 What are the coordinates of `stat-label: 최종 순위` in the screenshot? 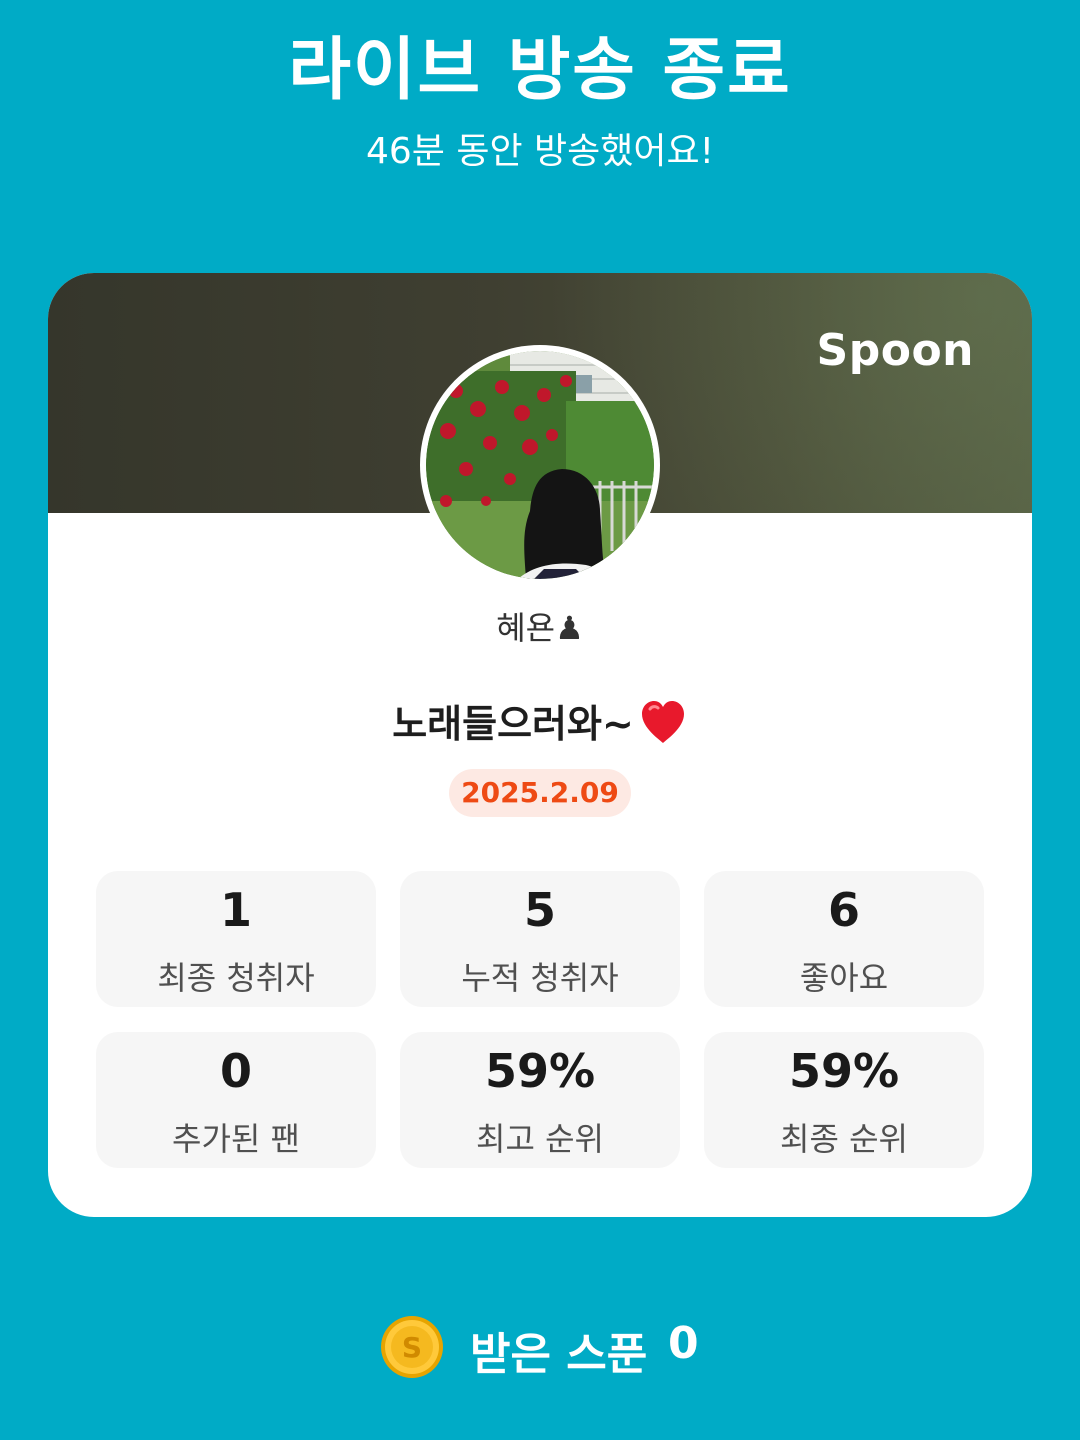 It's located at (844, 1139).